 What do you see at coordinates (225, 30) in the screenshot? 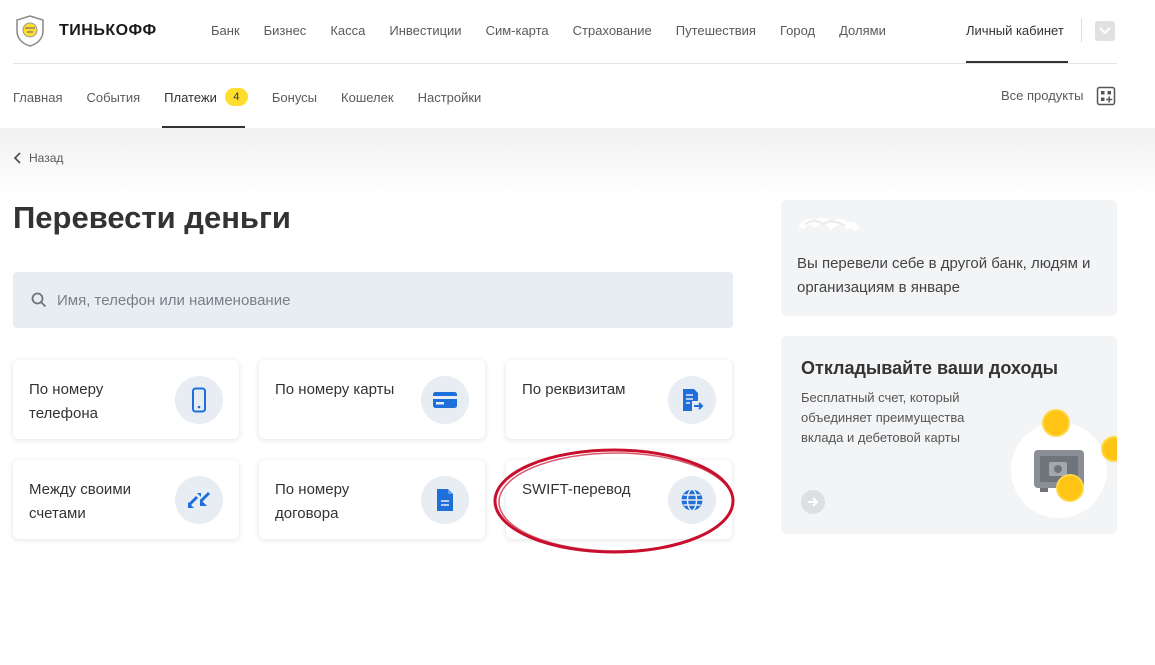
I see `top-nav-bank: Банк` at bounding box center [225, 30].